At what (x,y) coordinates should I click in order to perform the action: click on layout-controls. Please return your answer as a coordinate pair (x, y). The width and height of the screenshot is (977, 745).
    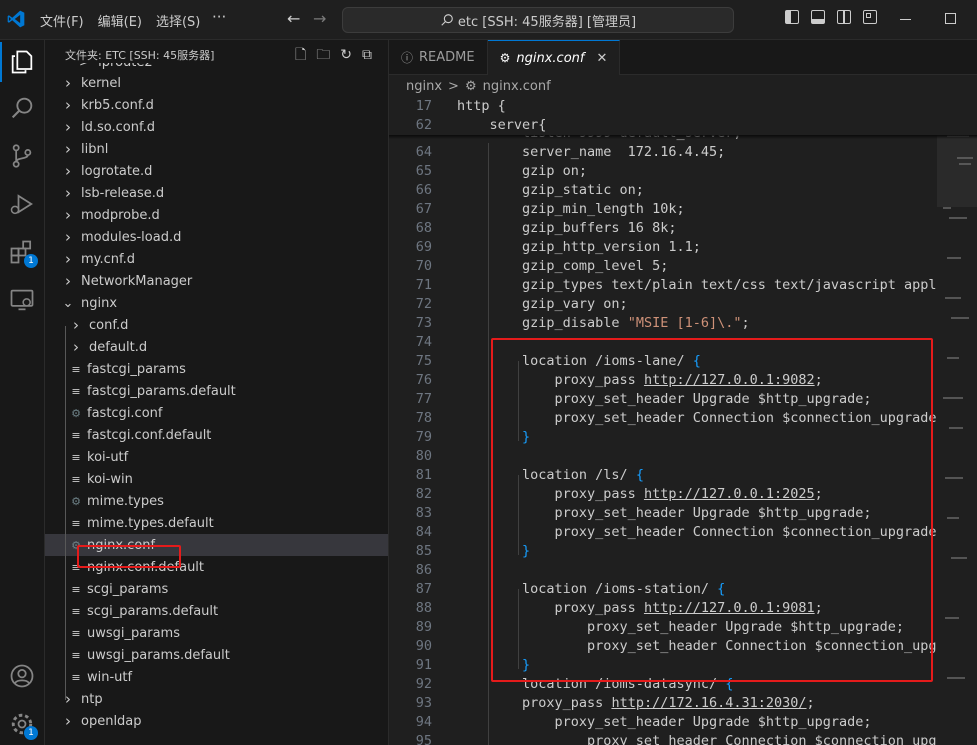
    Looking at the image, I should click on (831, 17).